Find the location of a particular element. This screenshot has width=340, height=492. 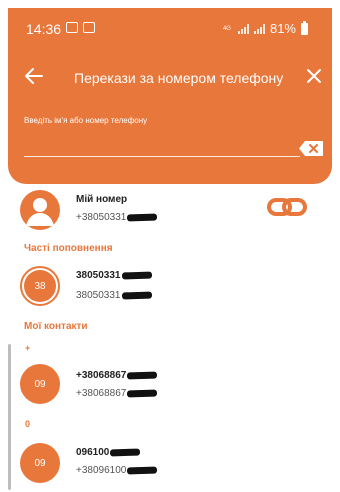

contact-phone: +38068867 is located at coordinates (117, 393).